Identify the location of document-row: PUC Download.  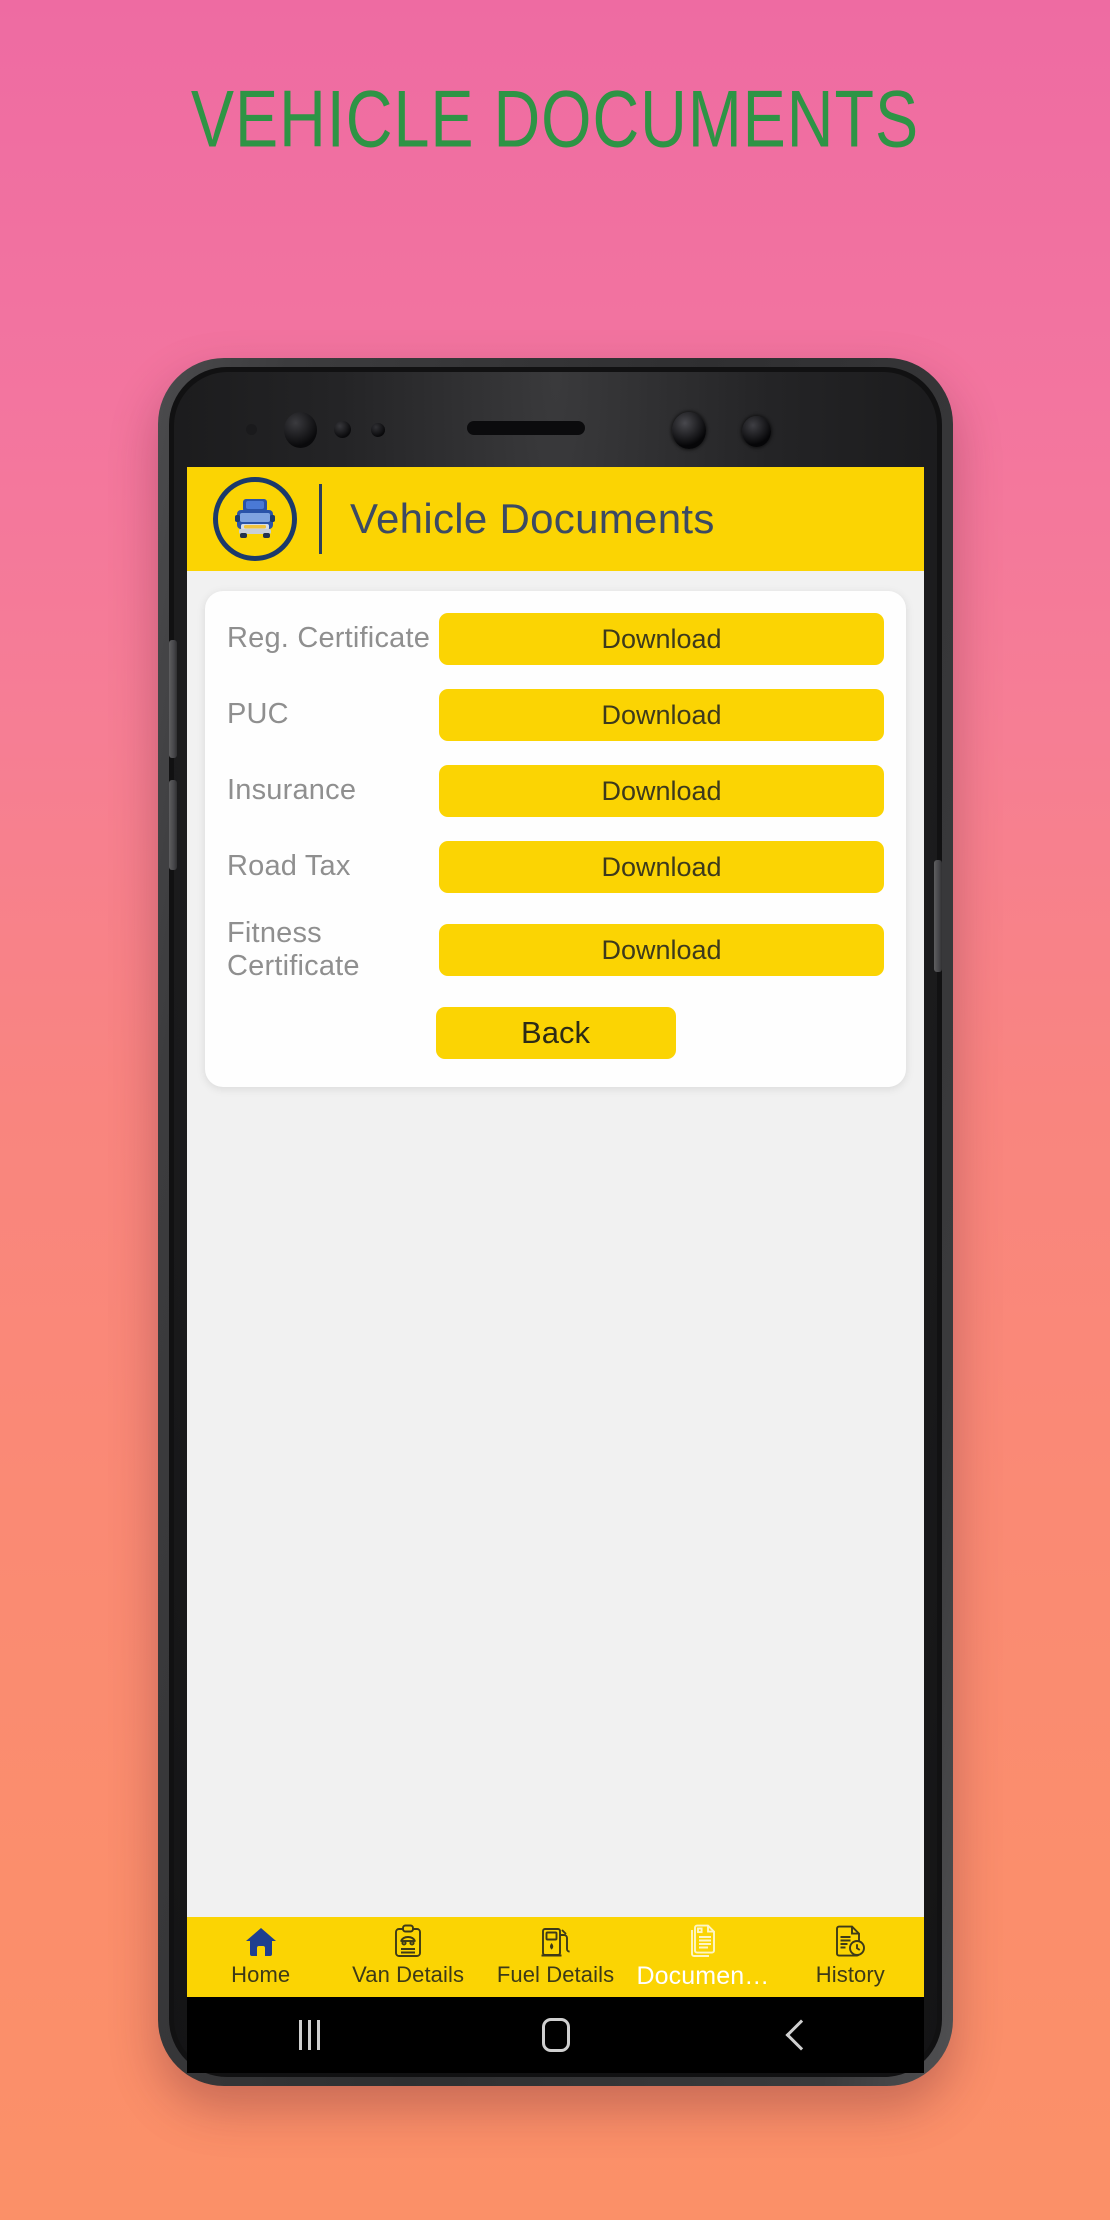
(555, 715).